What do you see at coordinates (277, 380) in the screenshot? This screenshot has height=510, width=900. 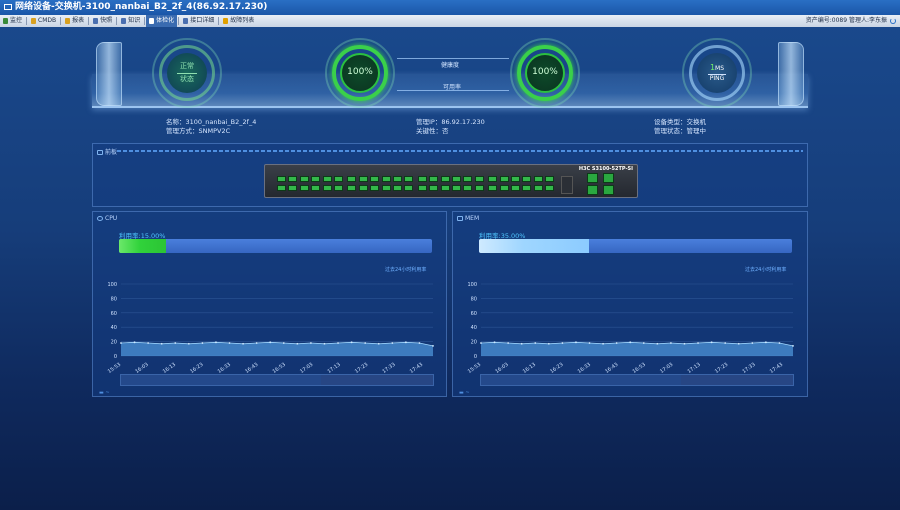 I see `cpu-range-slider` at bounding box center [277, 380].